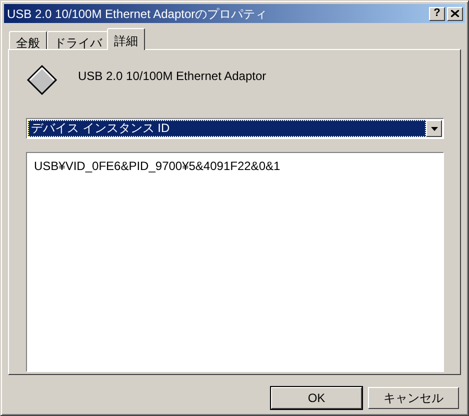 The width and height of the screenshot is (469, 416). Describe the element at coordinates (437, 13) in the screenshot. I see `help-button: ?` at that location.